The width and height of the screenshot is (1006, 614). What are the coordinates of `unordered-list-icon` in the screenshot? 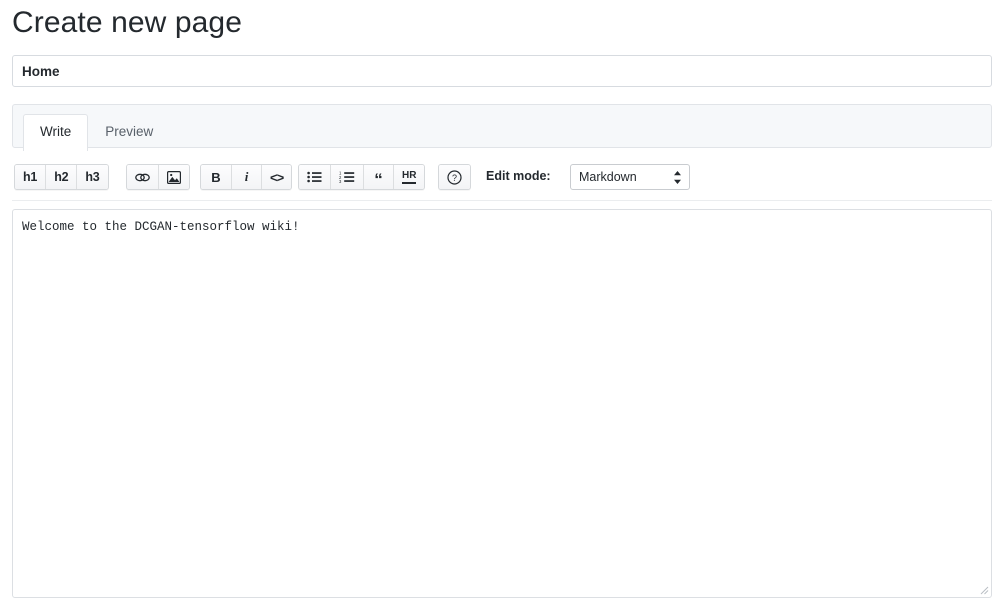 It's located at (314, 177).